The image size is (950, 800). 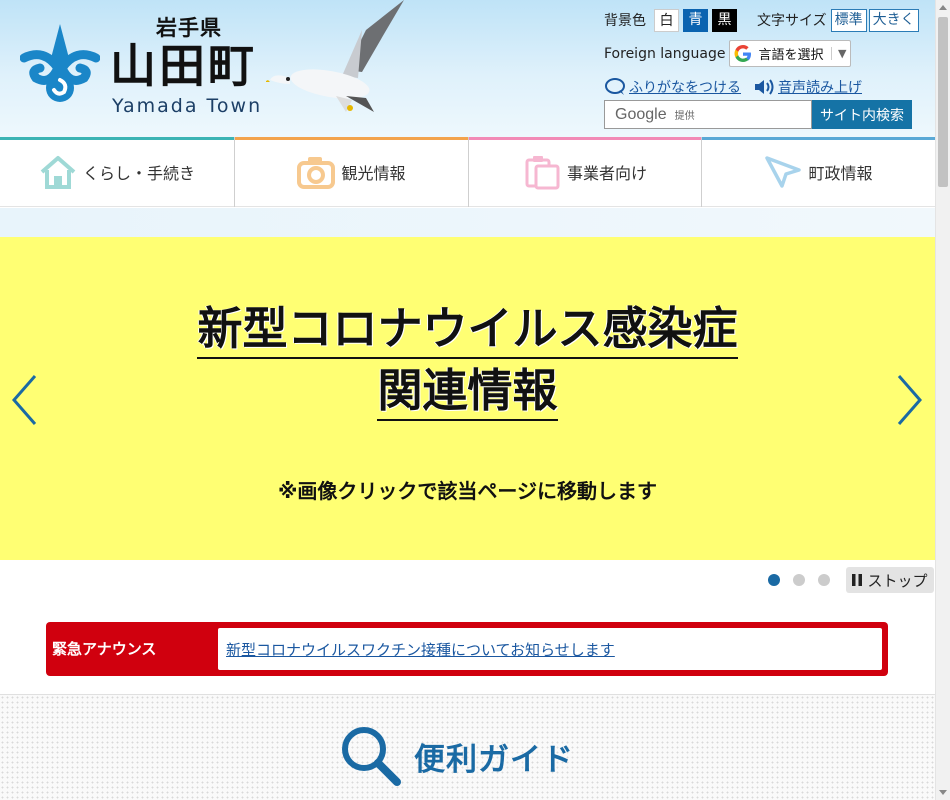 I want to click on site-search: Google 提供 サイト内検索, so click(x=758, y=114).